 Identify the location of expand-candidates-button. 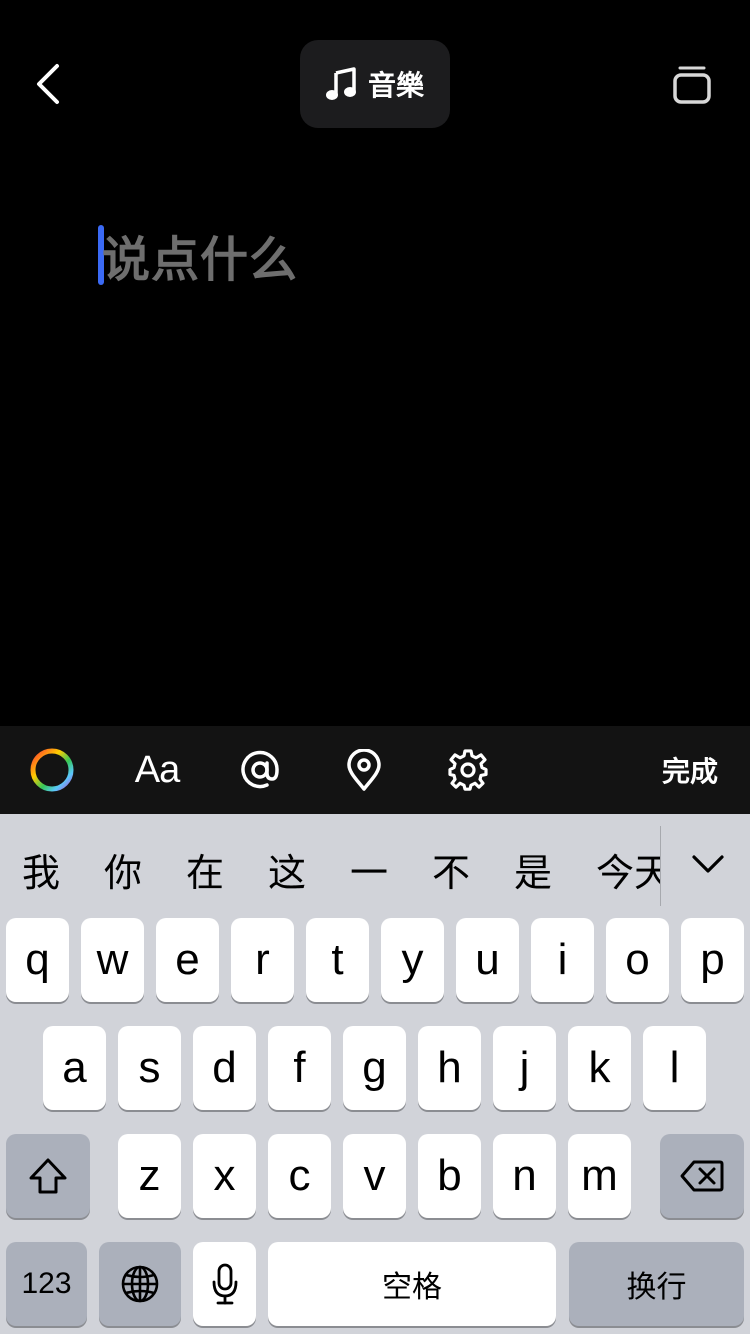
(708, 864).